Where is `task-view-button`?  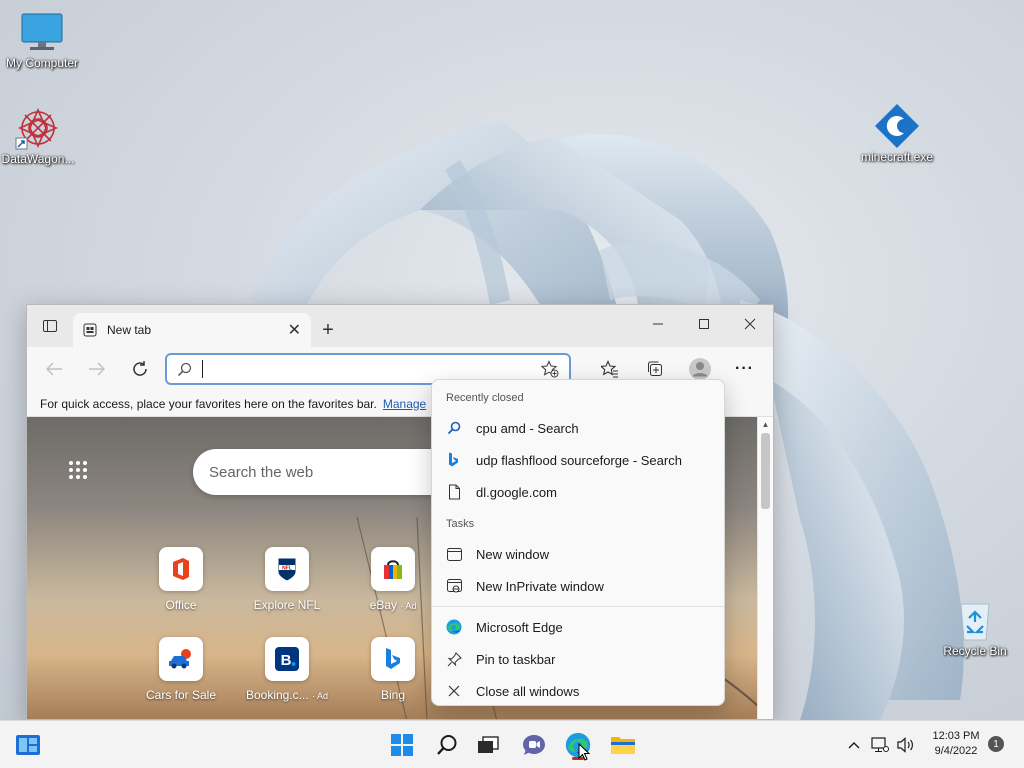 task-view-button is located at coordinates (488, 745).